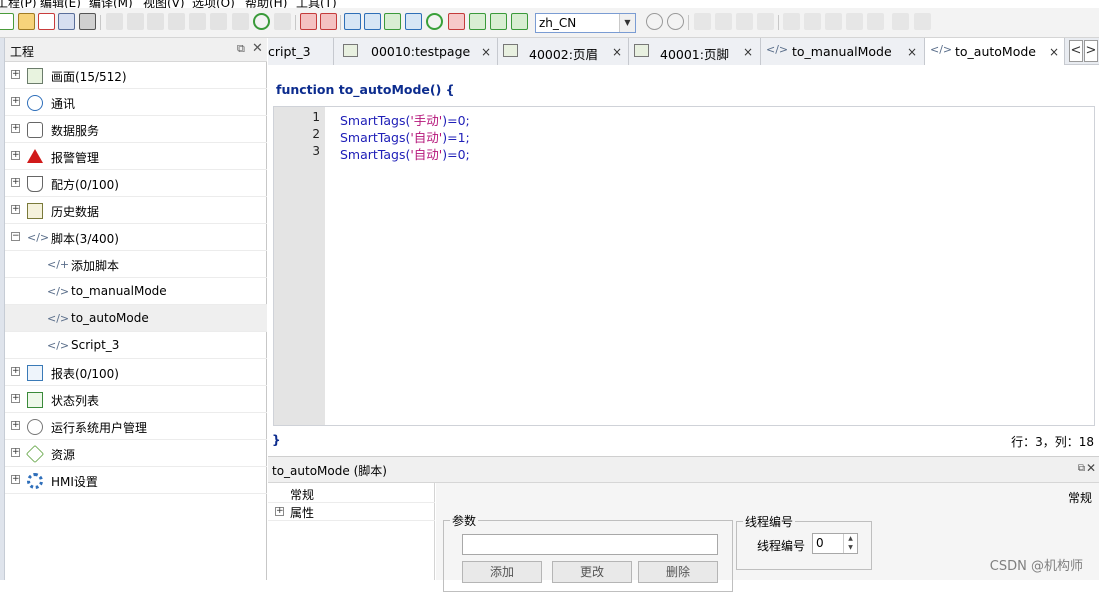 The height and width of the screenshot is (592, 1099). Describe the element at coordinates (413, 21) in the screenshot. I see `upload-icon` at that location.